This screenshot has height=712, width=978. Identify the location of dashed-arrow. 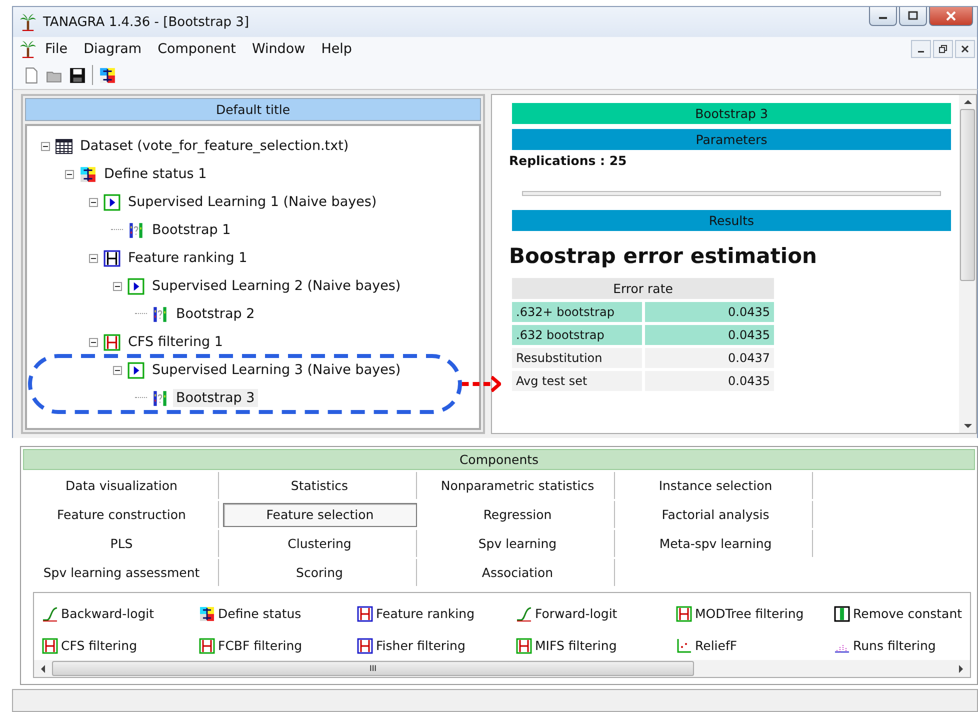
(481, 384).